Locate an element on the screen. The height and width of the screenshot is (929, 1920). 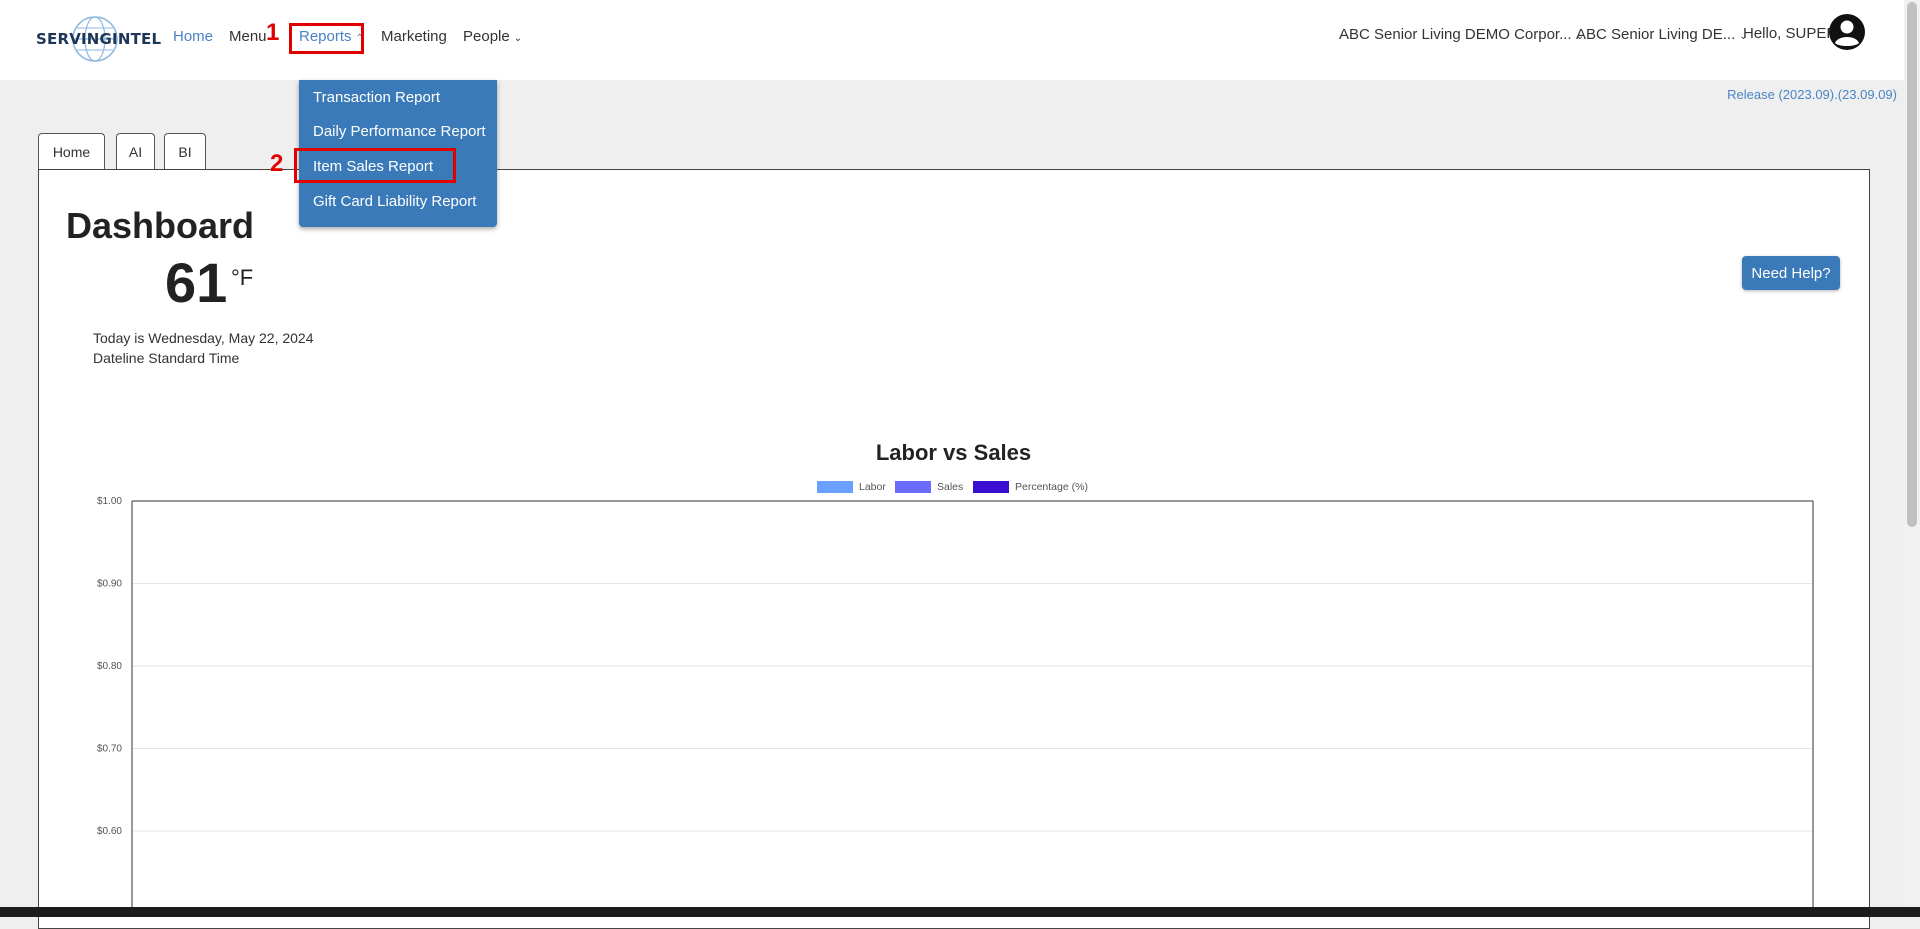
os-taskbar is located at coordinates (960, 912).